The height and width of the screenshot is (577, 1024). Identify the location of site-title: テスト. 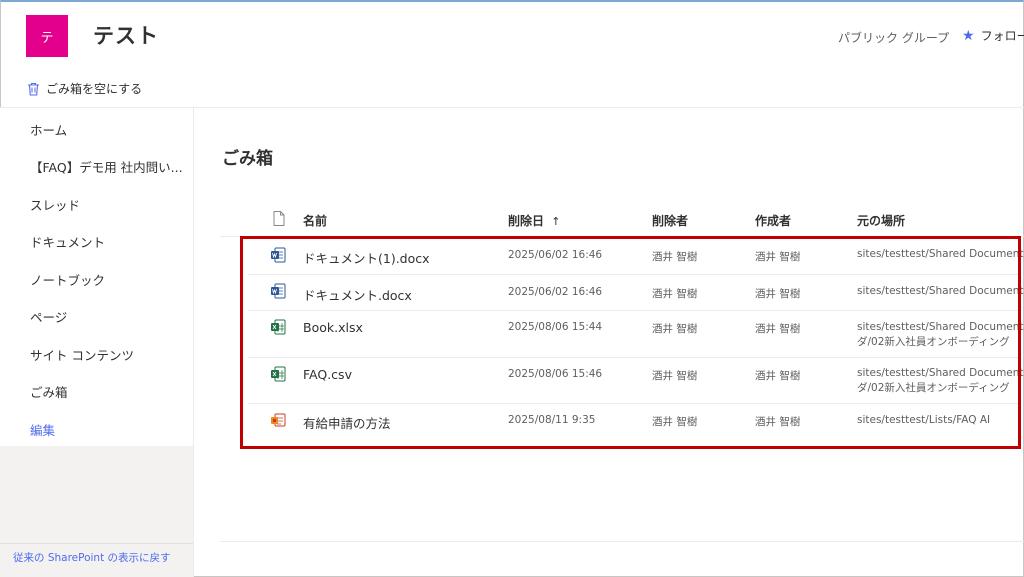
(126, 35).